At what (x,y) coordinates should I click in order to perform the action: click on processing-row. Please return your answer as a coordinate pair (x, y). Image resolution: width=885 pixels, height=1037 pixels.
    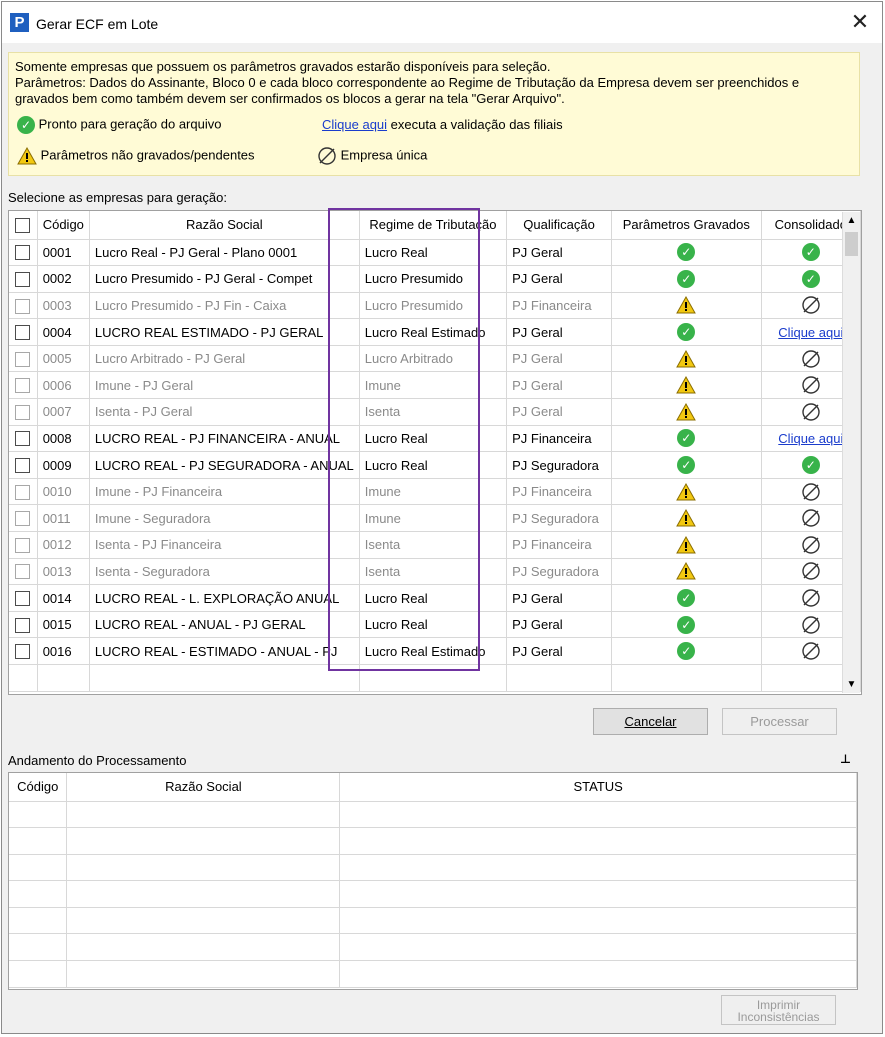
    Looking at the image, I should click on (433, 815).